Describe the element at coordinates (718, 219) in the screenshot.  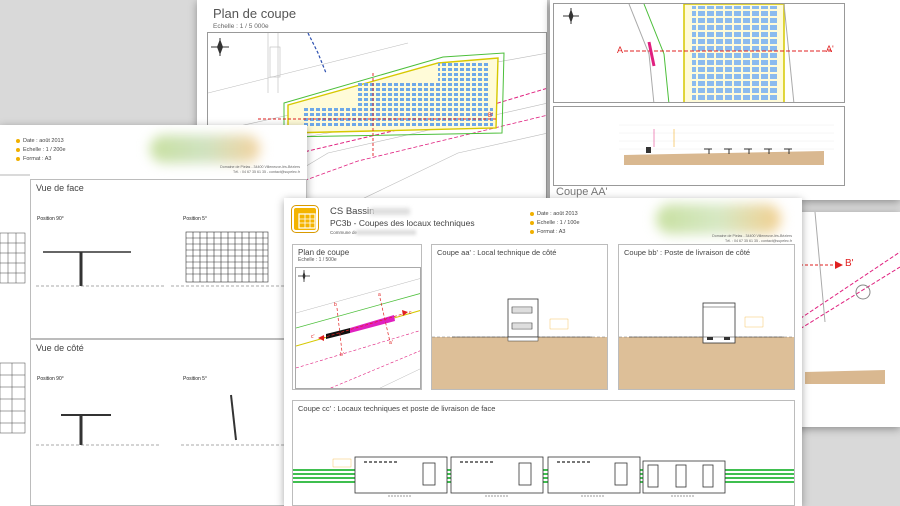
I see `main-logo-blurred` at that location.